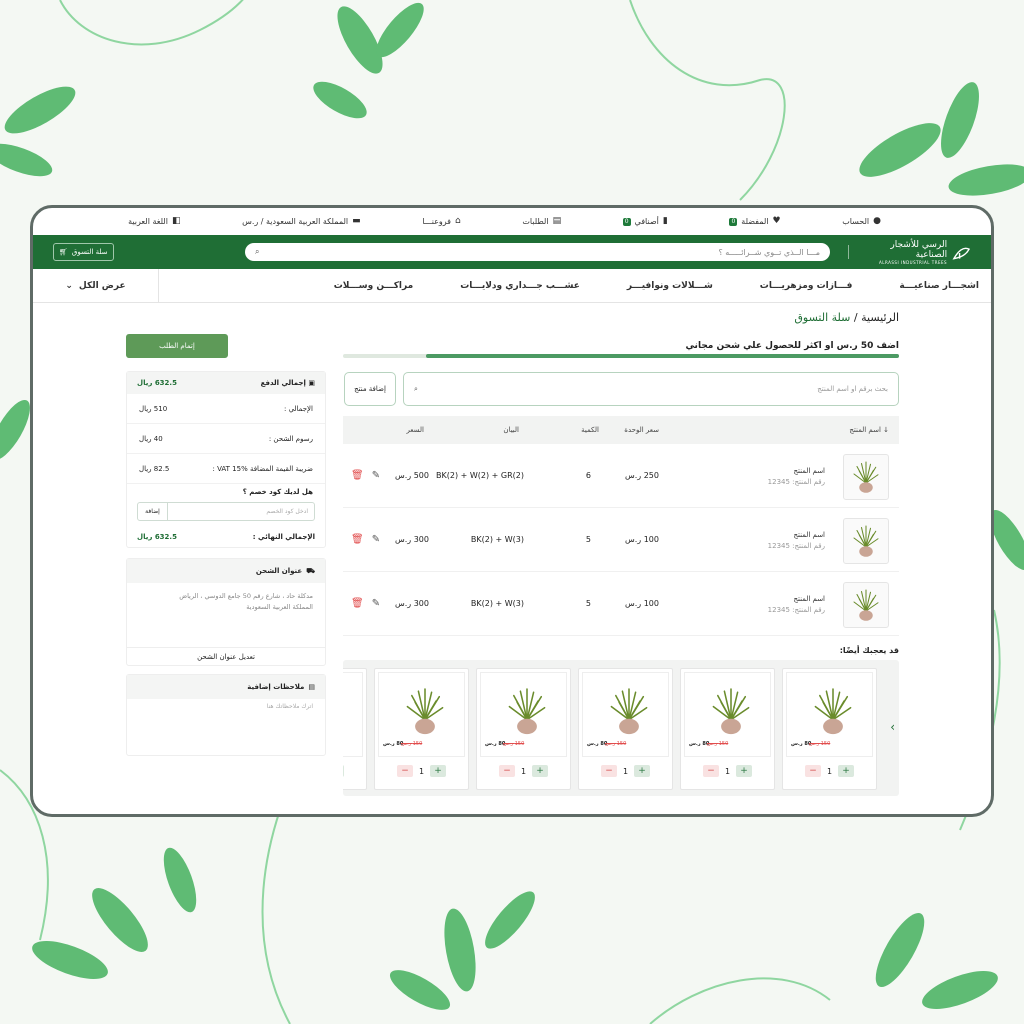 Image resolution: width=1024 pixels, height=1024 pixels. Describe the element at coordinates (939, 286) in the screenshot. I see `category-item-trees: اشجـــار صناعيـــة` at that location.